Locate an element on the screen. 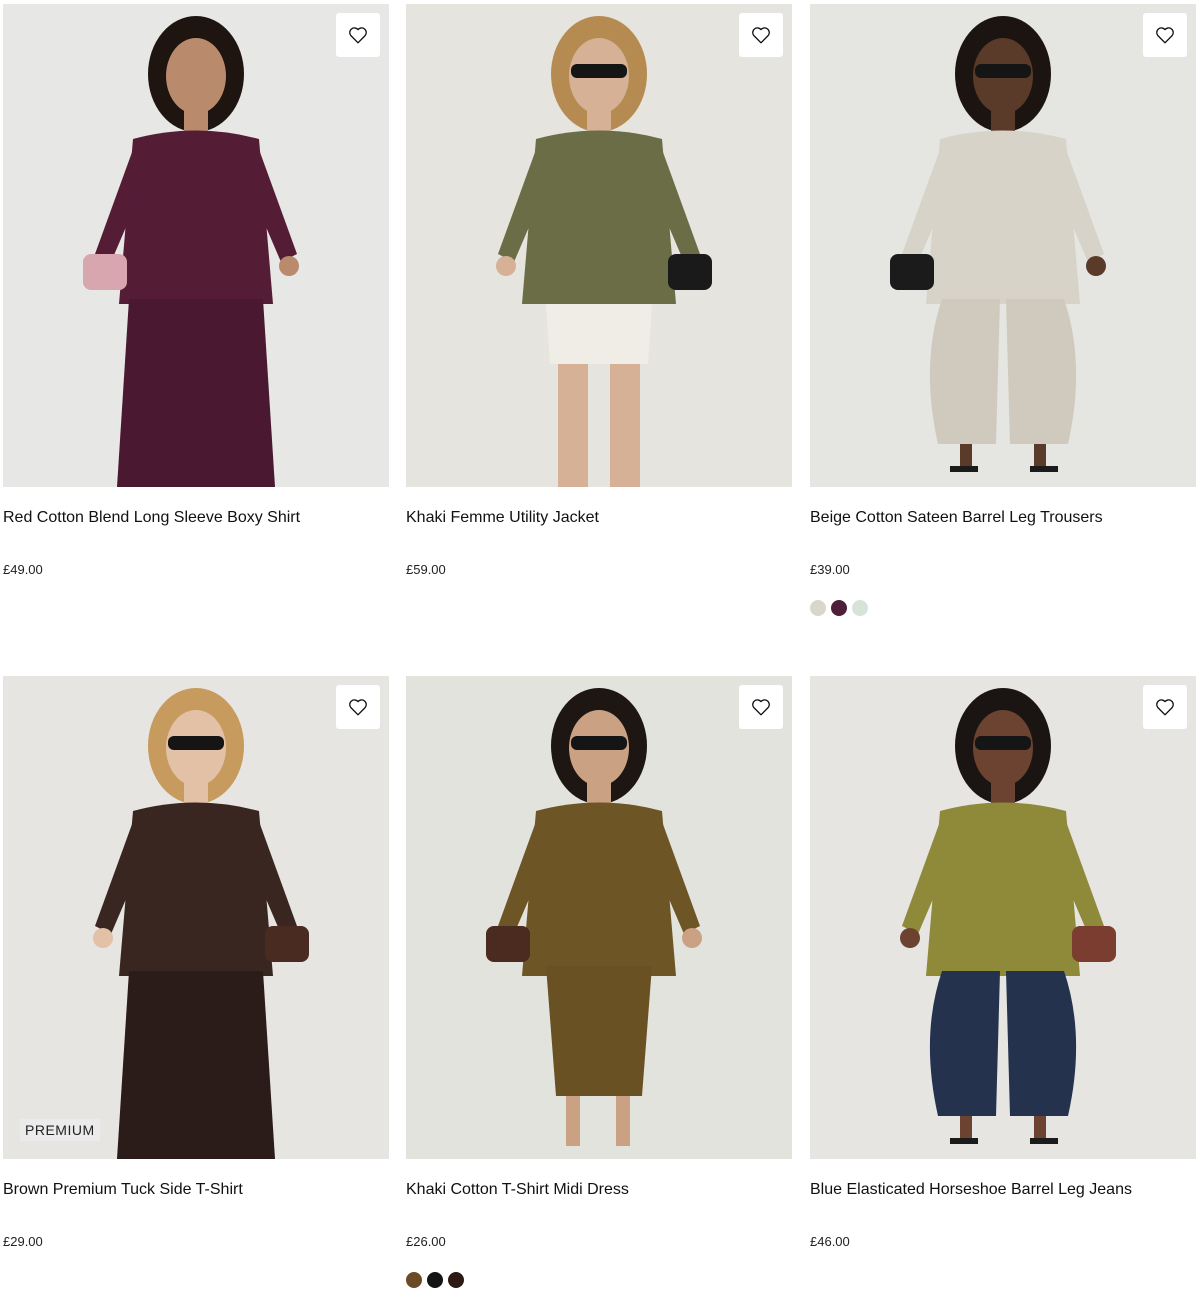 The height and width of the screenshot is (1295, 1200). product-price: £29.00 is located at coordinates (23, 1241).